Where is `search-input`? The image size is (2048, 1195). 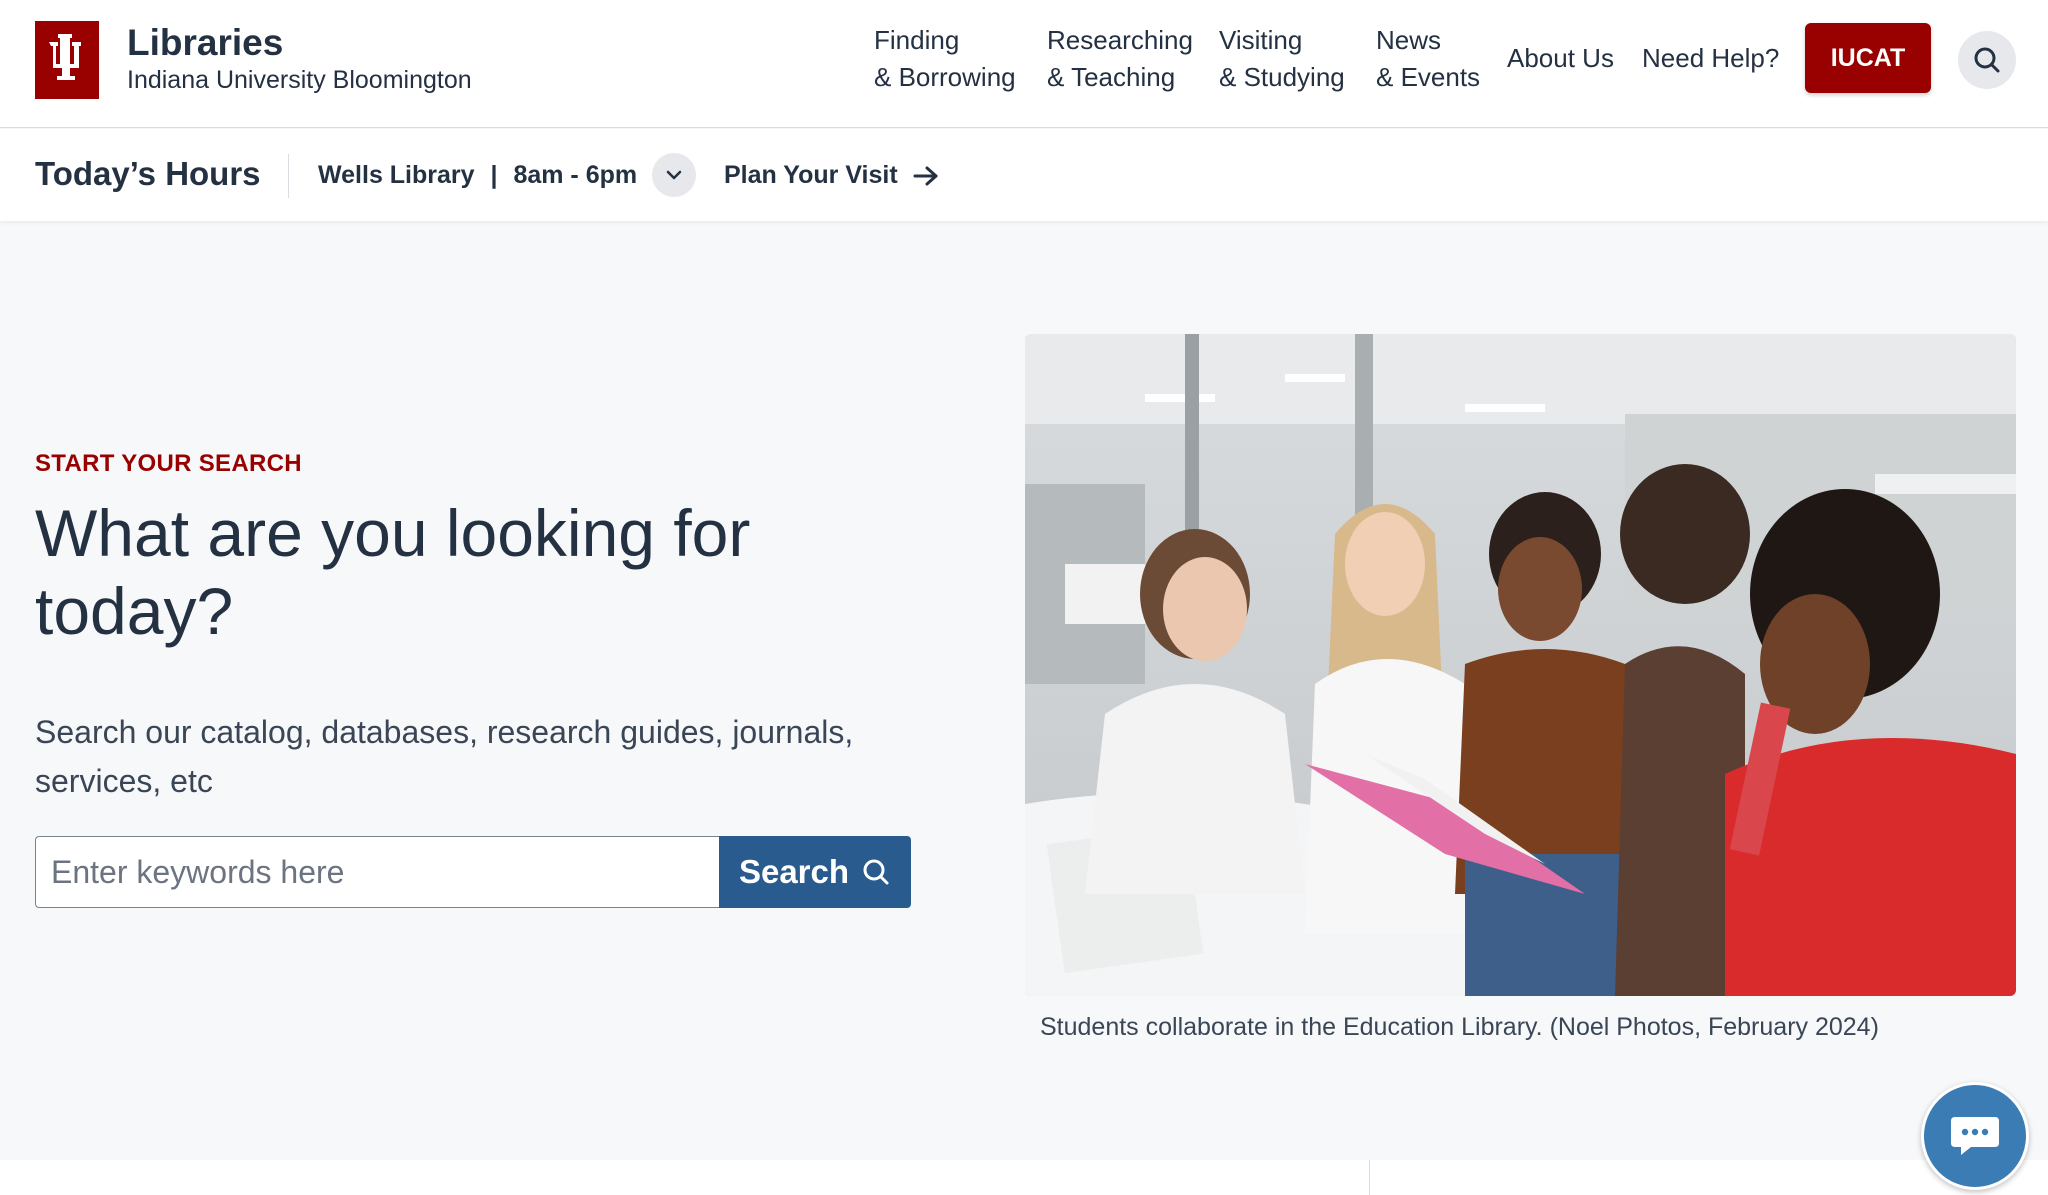
search-input is located at coordinates (377, 872).